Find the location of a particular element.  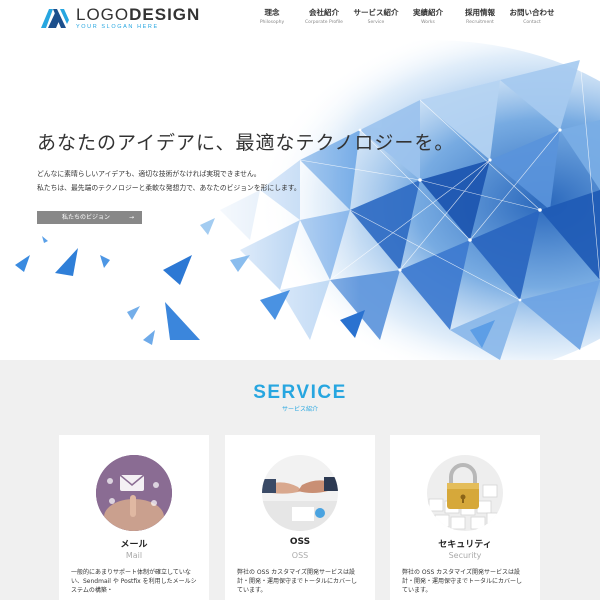

logo-mark-icon is located at coordinates (55, 19).